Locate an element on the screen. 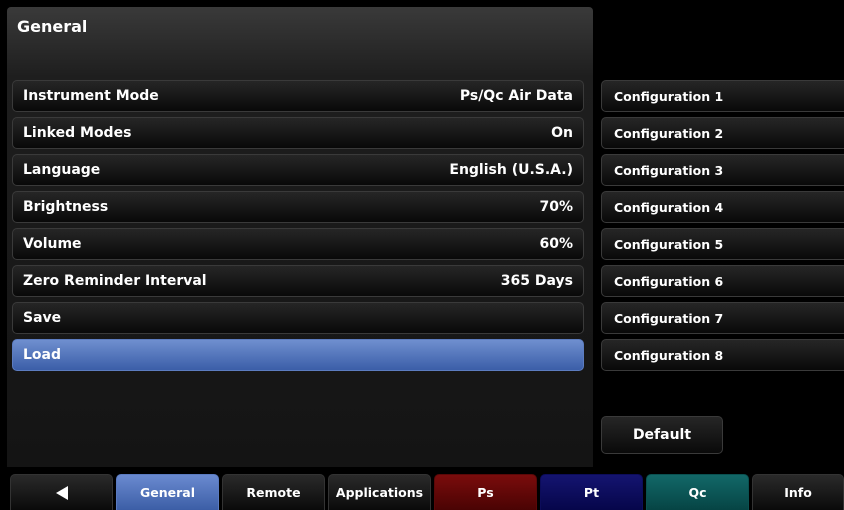 The height and width of the screenshot is (510, 844). brightness-label: Brightness is located at coordinates (66, 207).